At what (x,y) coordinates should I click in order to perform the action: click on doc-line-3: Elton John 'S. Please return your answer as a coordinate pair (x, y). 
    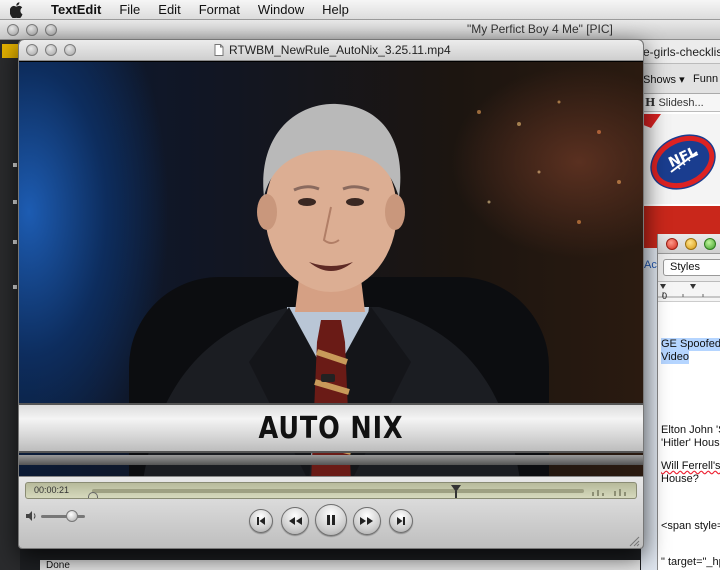
    Looking at the image, I should click on (690, 430).